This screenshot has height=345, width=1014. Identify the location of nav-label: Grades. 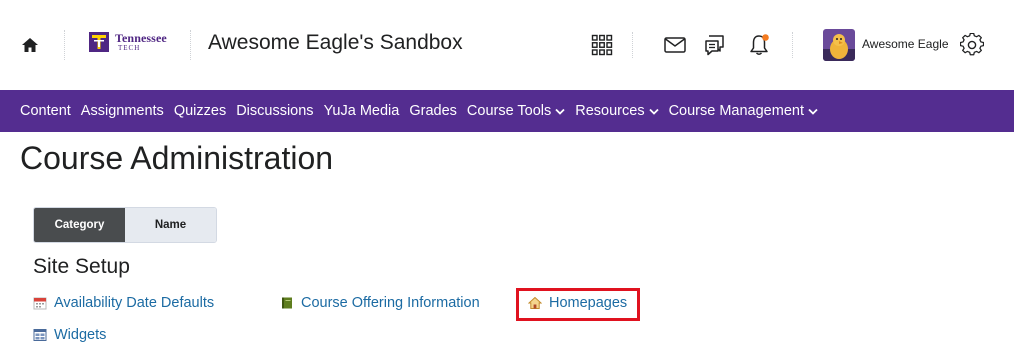
(433, 111).